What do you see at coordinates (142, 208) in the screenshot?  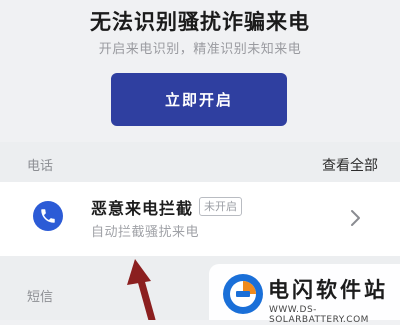 I see `item-title: 恶意来电拦截` at bounding box center [142, 208].